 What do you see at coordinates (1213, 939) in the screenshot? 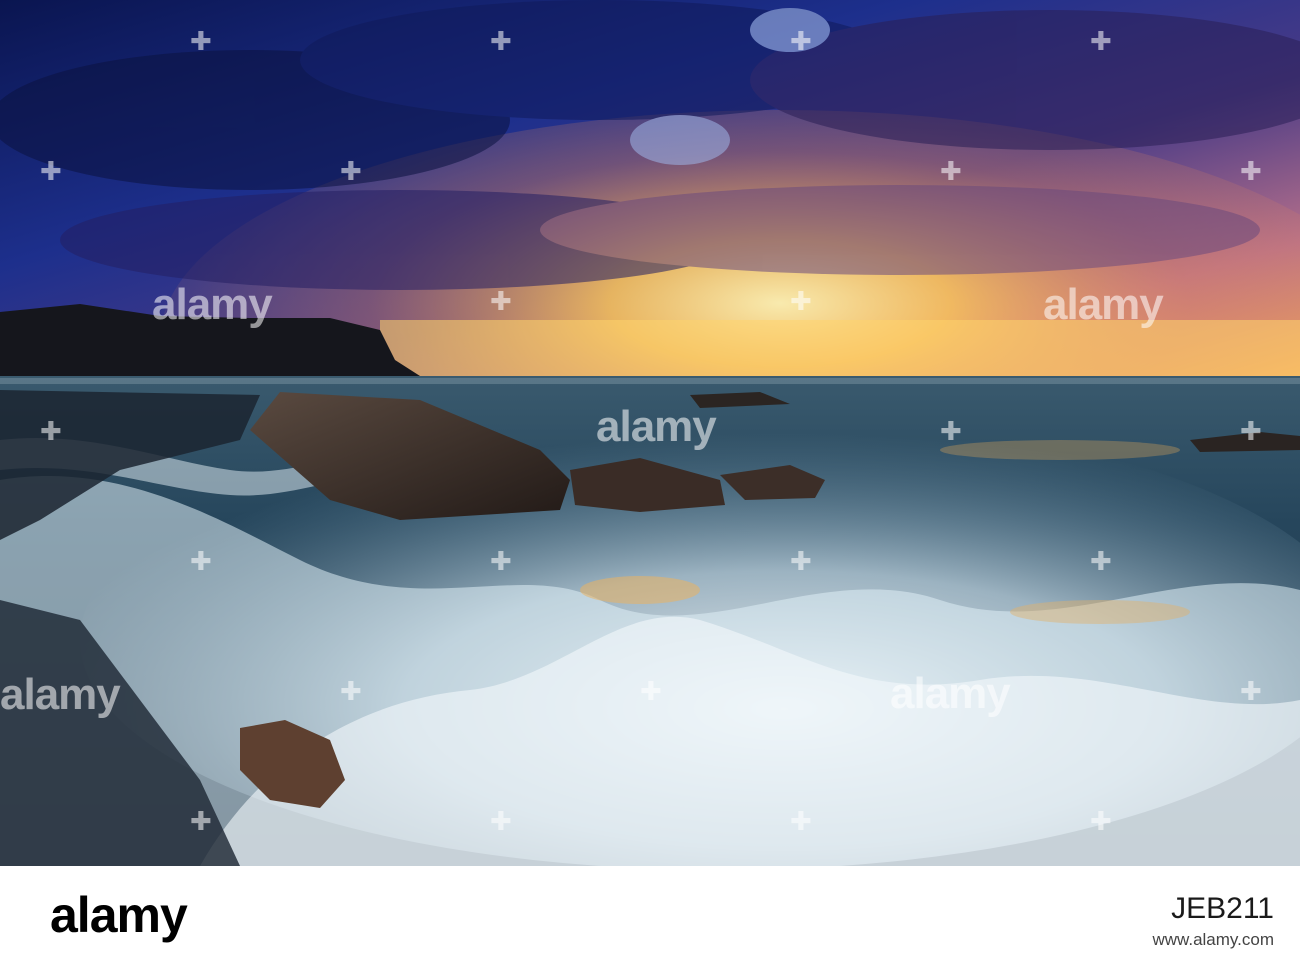
I see `site-url: www.alamy.com` at bounding box center [1213, 939].